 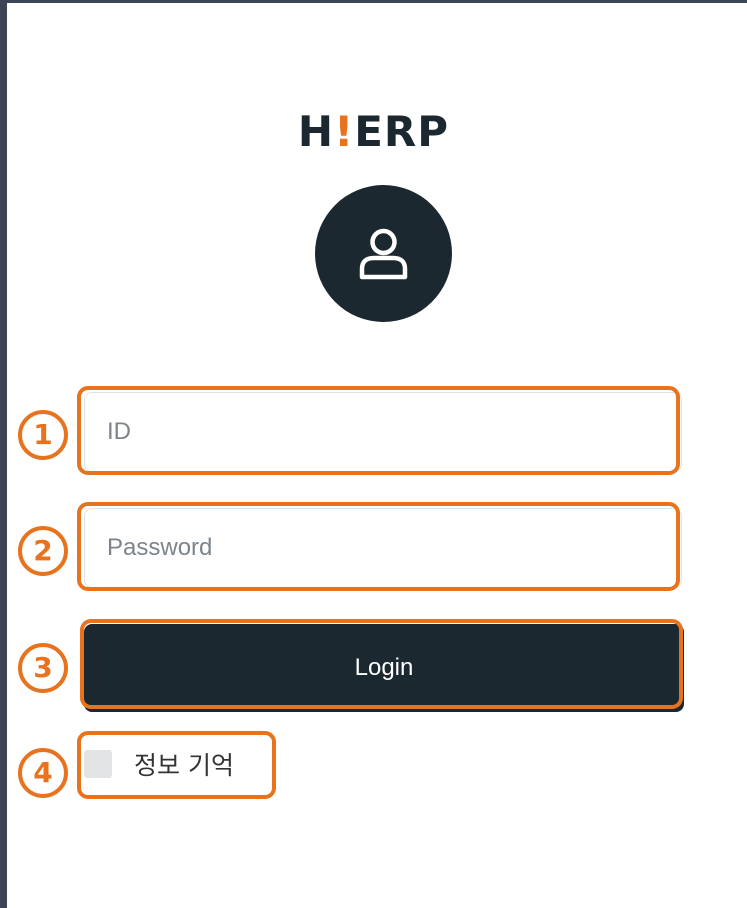 What do you see at coordinates (378, 430) in the screenshot?
I see `highlight-id-field` at bounding box center [378, 430].